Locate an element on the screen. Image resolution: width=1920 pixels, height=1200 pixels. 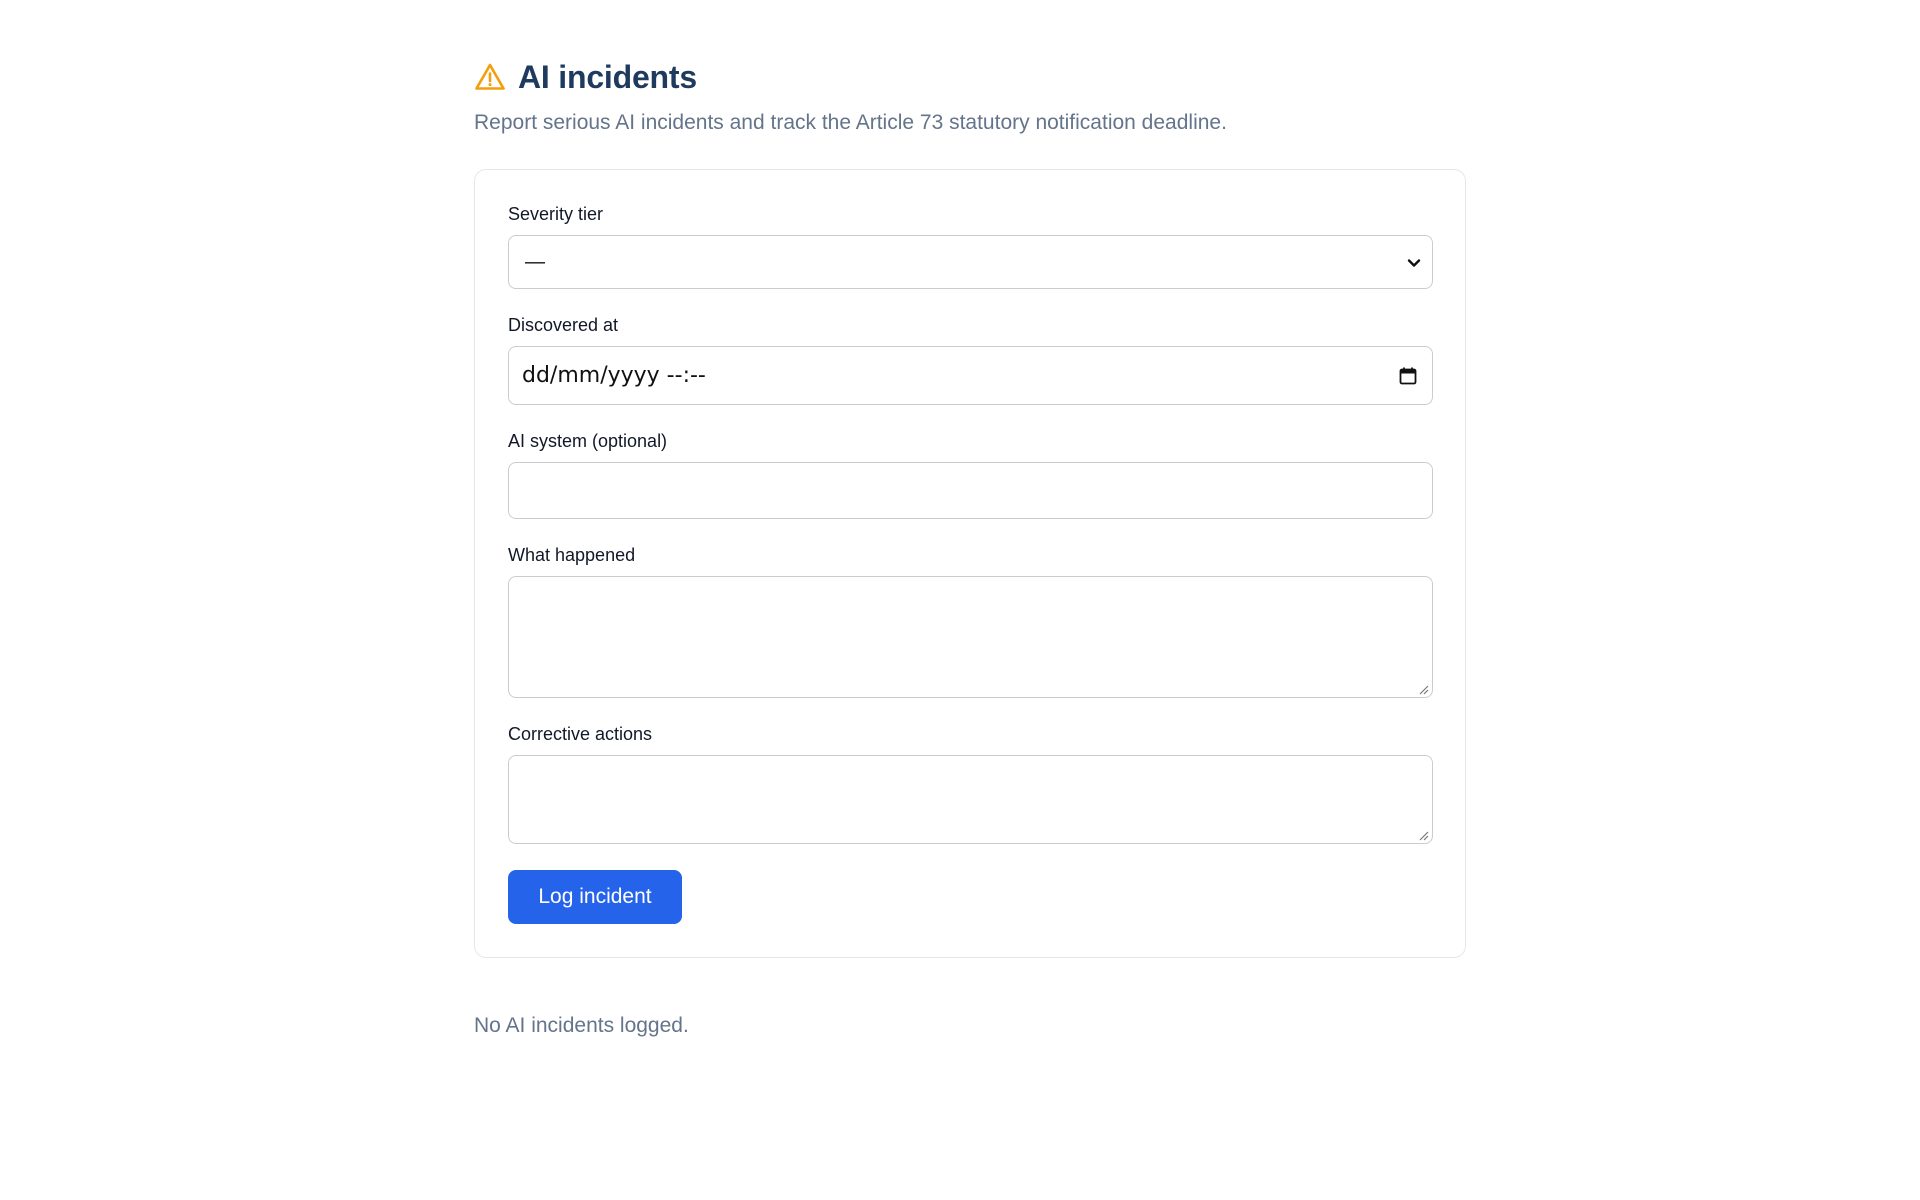
empty-incidents-message: No AI incidents logged. is located at coordinates (581, 1025).